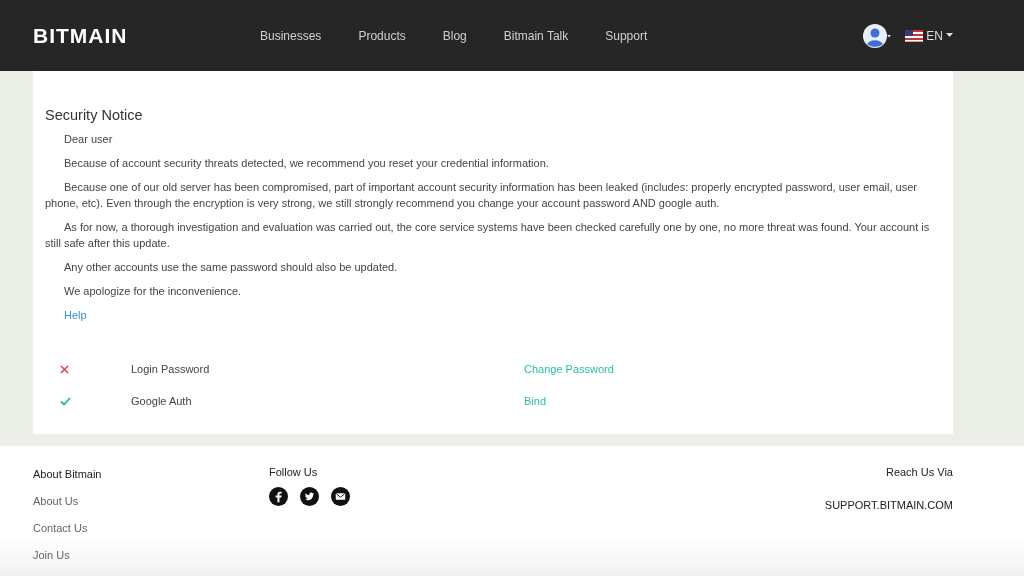  Describe the element at coordinates (382, 35) in the screenshot. I see `nav-link: Products` at that location.